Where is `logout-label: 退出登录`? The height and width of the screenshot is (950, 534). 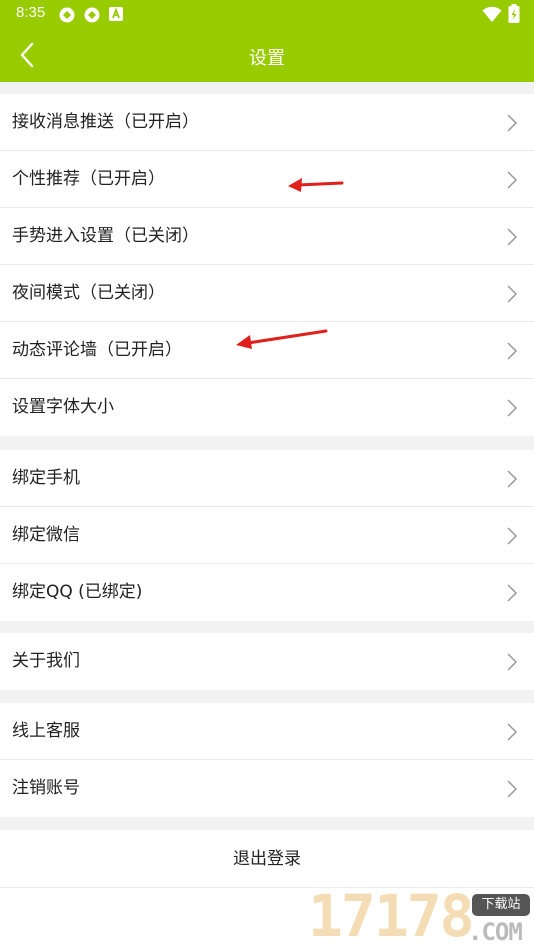 logout-label: 退出登录 is located at coordinates (267, 859).